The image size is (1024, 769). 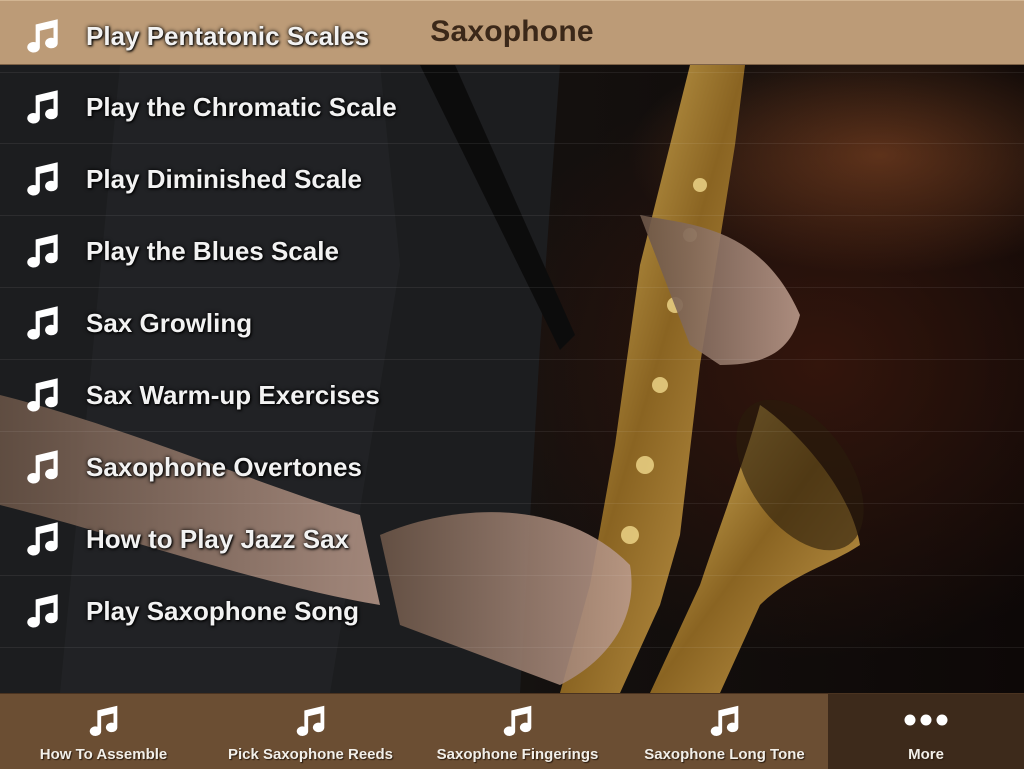 What do you see at coordinates (512, 323) in the screenshot?
I see `list-item-sax-growling: Sax Growling` at bounding box center [512, 323].